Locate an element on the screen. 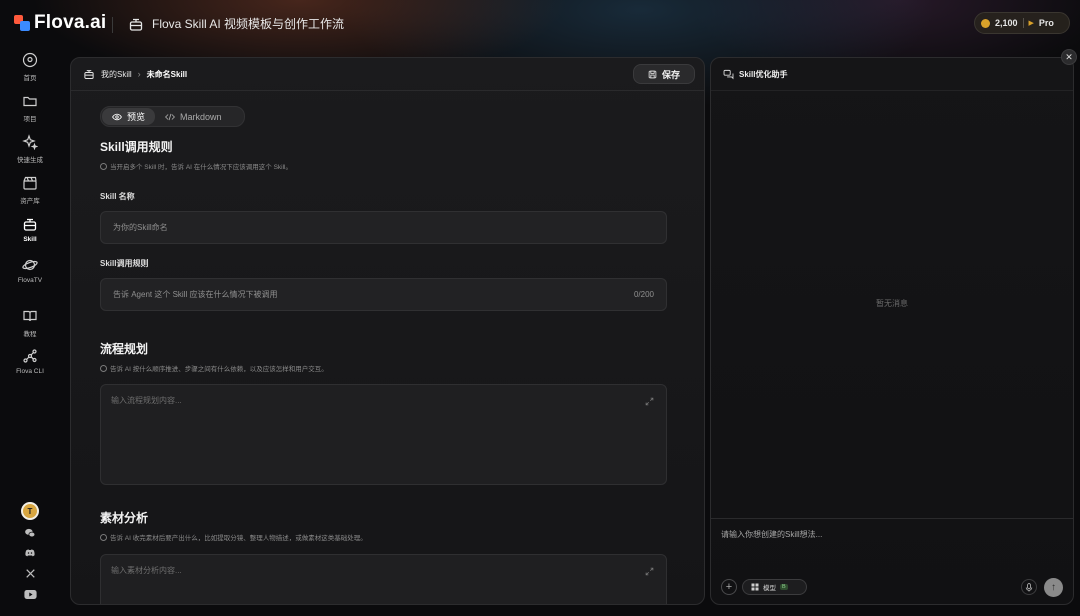 This screenshot has height=616, width=1080. sidebar-item-label: 项目 is located at coordinates (30, 119).